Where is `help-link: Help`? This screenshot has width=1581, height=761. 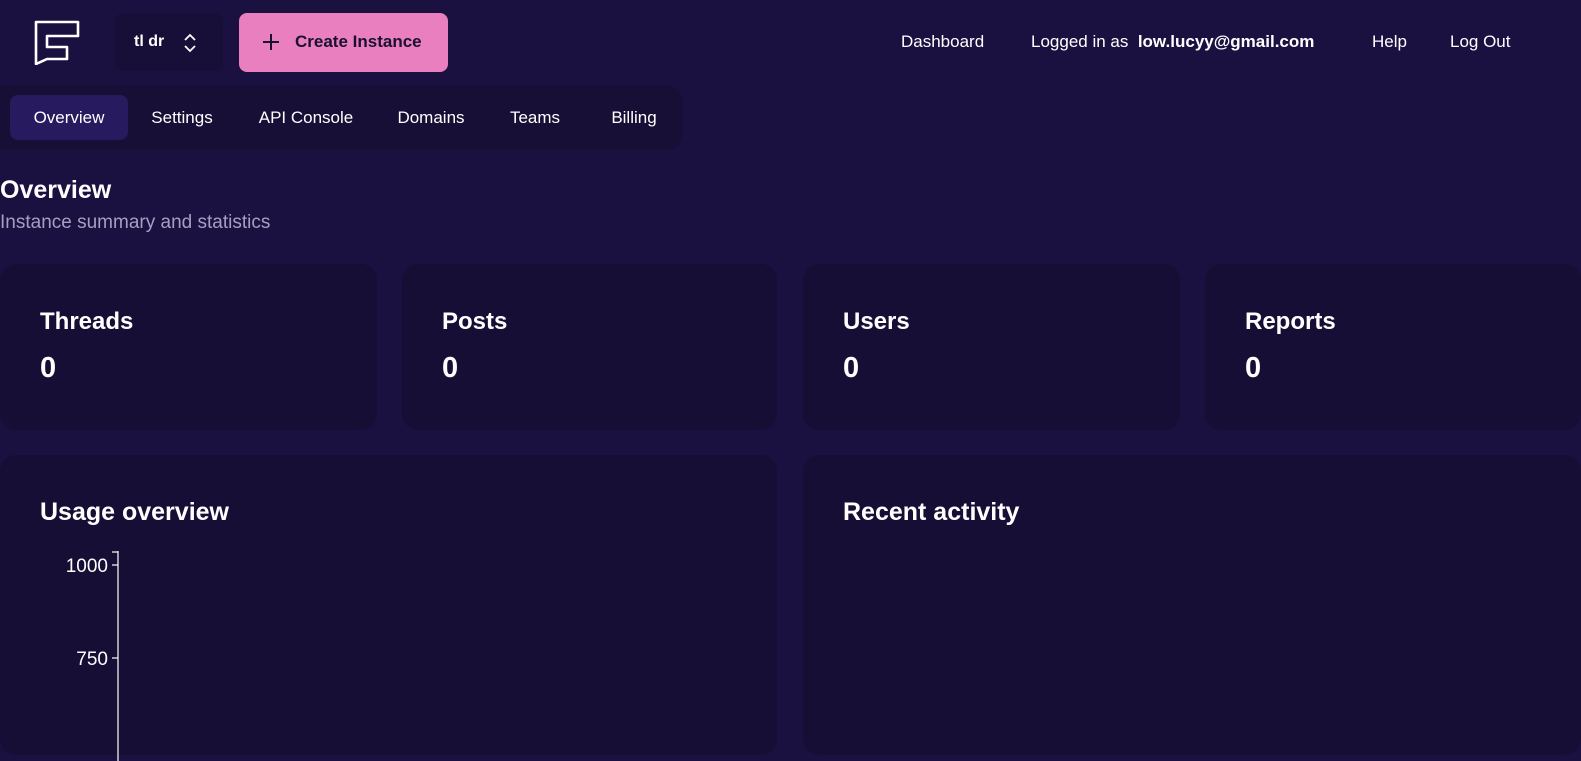 help-link: Help is located at coordinates (1389, 42).